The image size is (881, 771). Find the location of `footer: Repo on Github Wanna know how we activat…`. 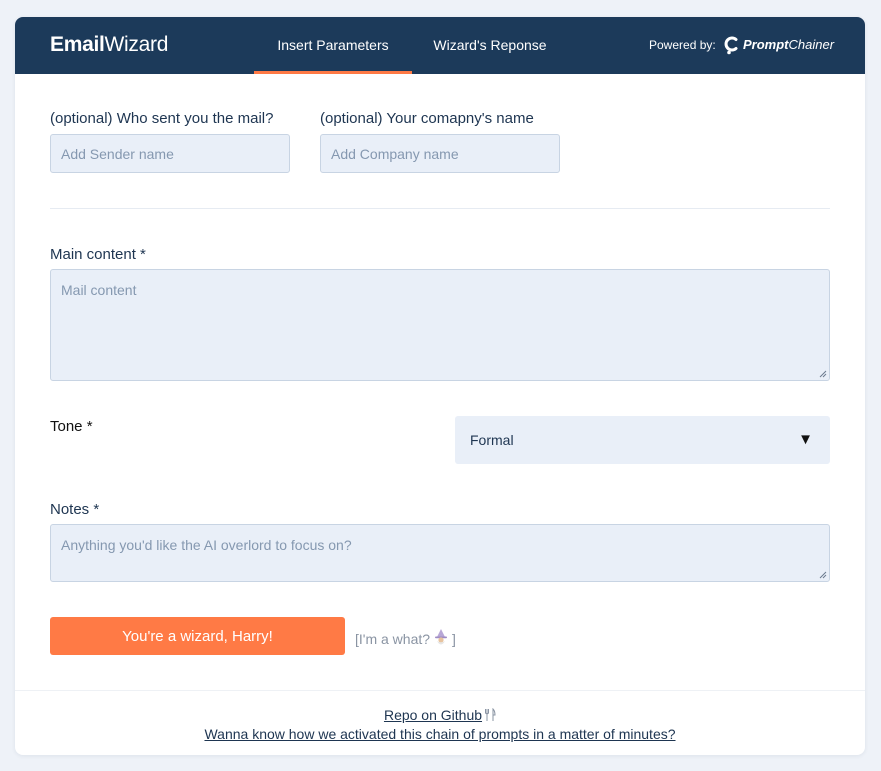

footer: Repo on Github Wanna know how we activat… is located at coordinates (440, 722).